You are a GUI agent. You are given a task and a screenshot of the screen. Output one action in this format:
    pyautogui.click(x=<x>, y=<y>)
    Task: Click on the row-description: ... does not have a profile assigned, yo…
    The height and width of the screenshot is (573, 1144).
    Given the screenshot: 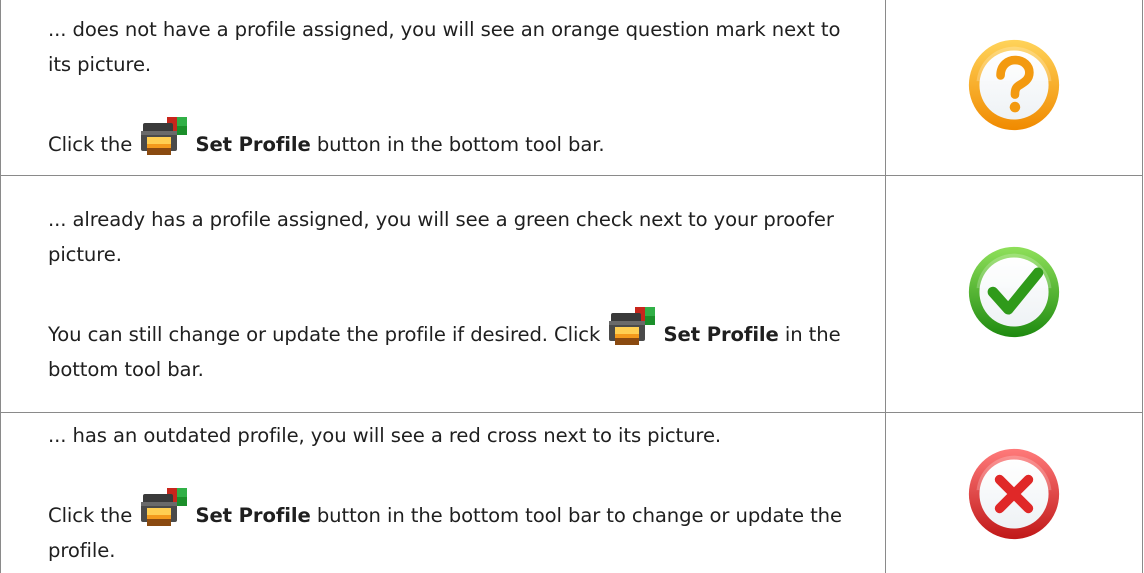 What is the action you would take?
    pyautogui.click(x=452, y=47)
    